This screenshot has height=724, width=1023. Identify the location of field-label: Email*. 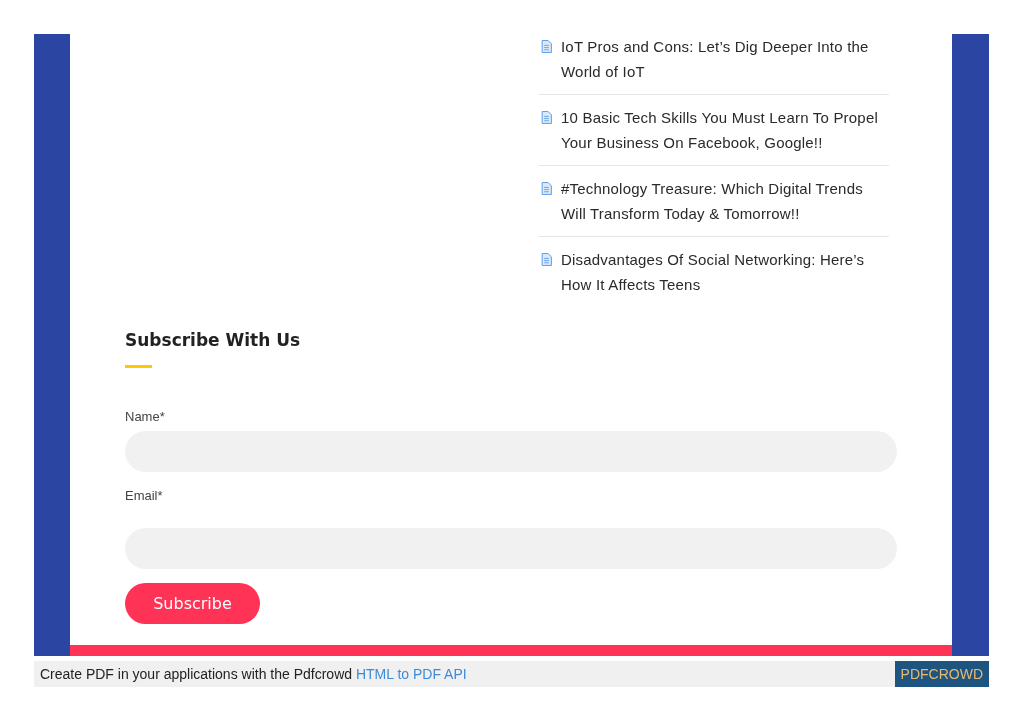
(144, 496).